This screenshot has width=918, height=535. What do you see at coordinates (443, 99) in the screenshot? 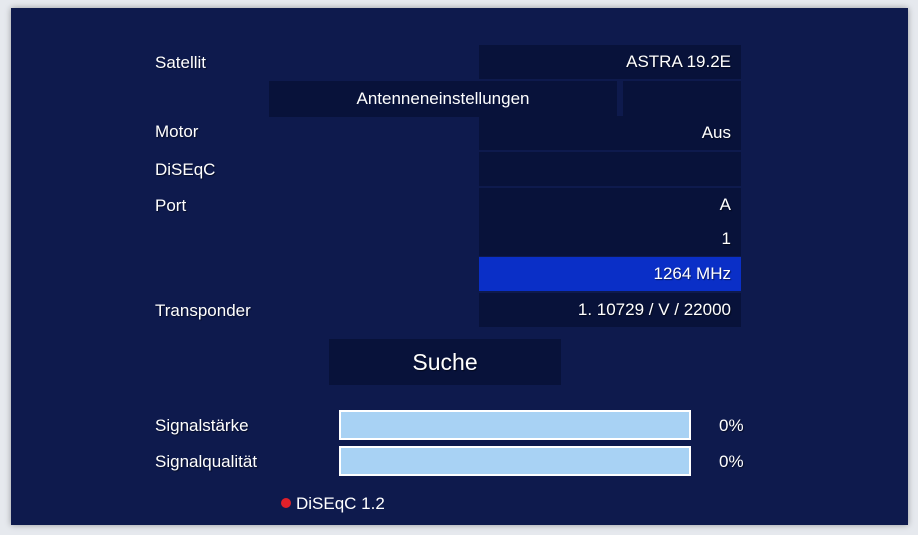
I see `antenna-settings-button: Antenneneinstellungen` at bounding box center [443, 99].